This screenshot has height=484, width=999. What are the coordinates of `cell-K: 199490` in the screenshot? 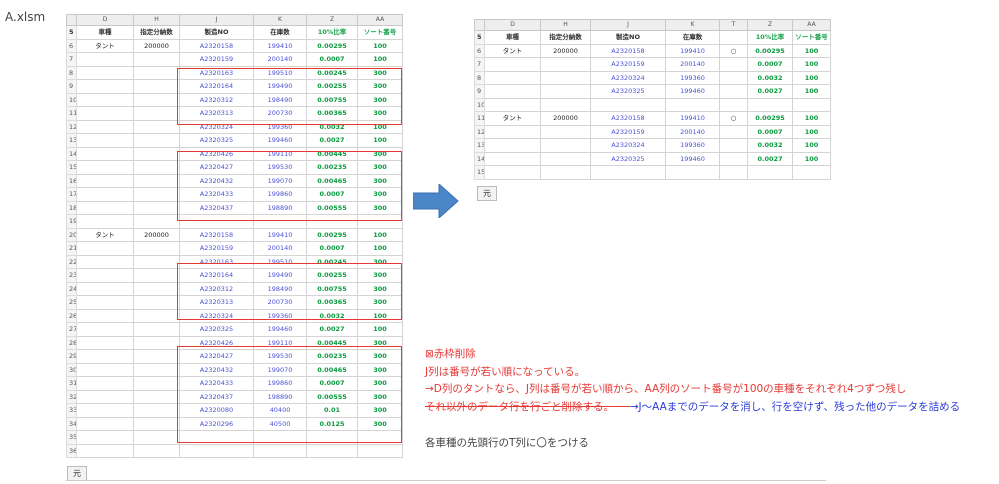 It's located at (280, 275).